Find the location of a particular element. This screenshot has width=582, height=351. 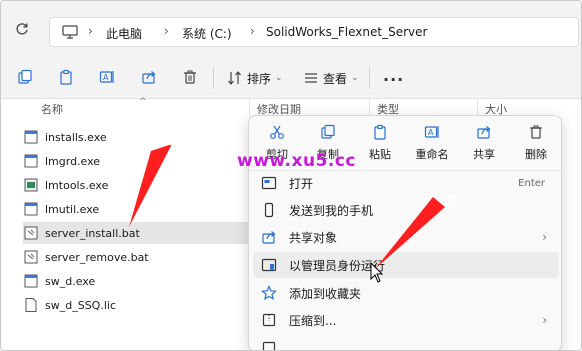

menu-item-share-to: 共享对象 › is located at coordinates (406, 237).